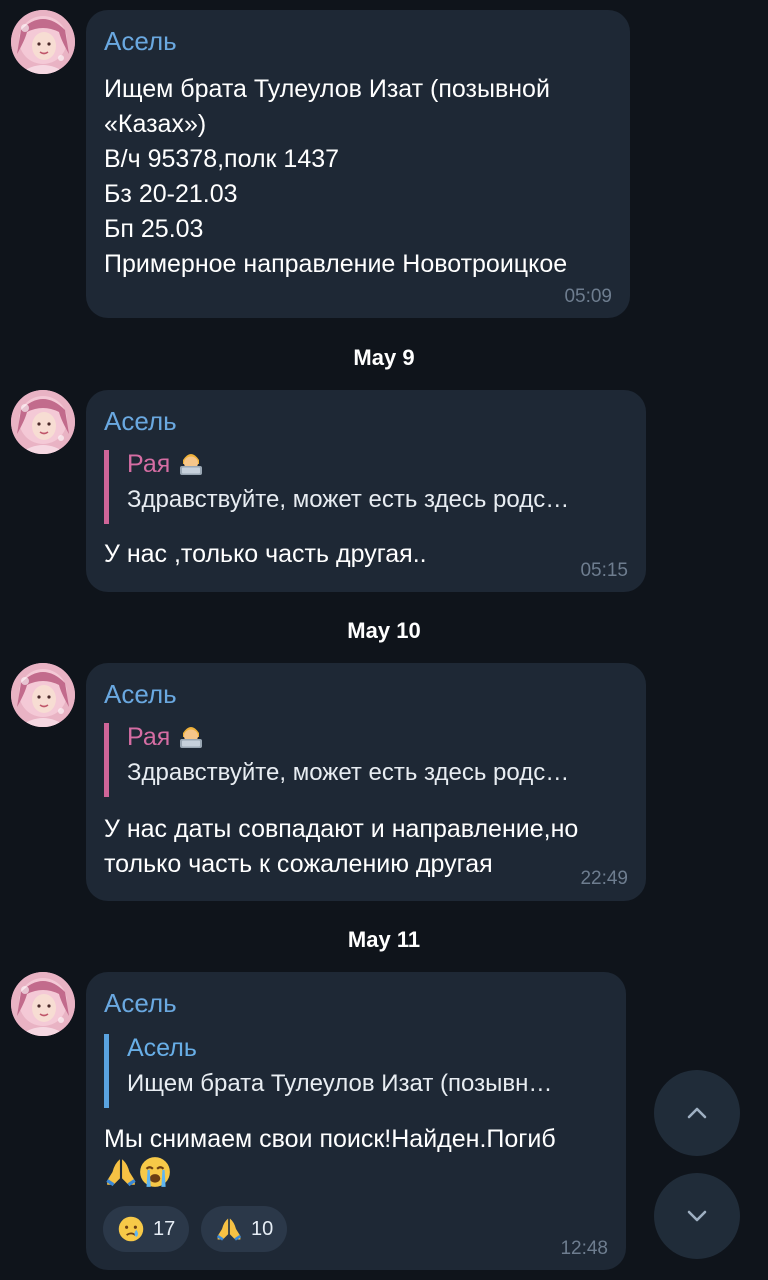 The image size is (768, 1280). Describe the element at coordinates (265, 554) in the screenshot. I see `message-line: У нас ,только часть другая..` at that location.